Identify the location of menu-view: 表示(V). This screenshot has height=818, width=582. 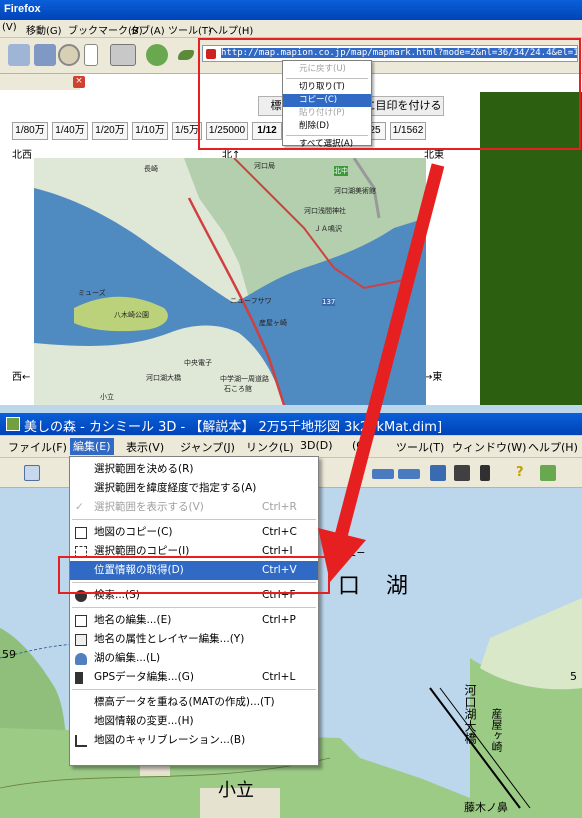
(145, 447).